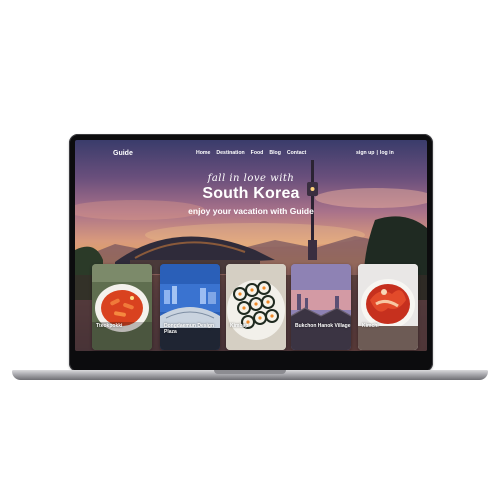 The width and height of the screenshot is (500, 500). What do you see at coordinates (365, 153) in the screenshot?
I see `signup-link: sign up` at bounding box center [365, 153].